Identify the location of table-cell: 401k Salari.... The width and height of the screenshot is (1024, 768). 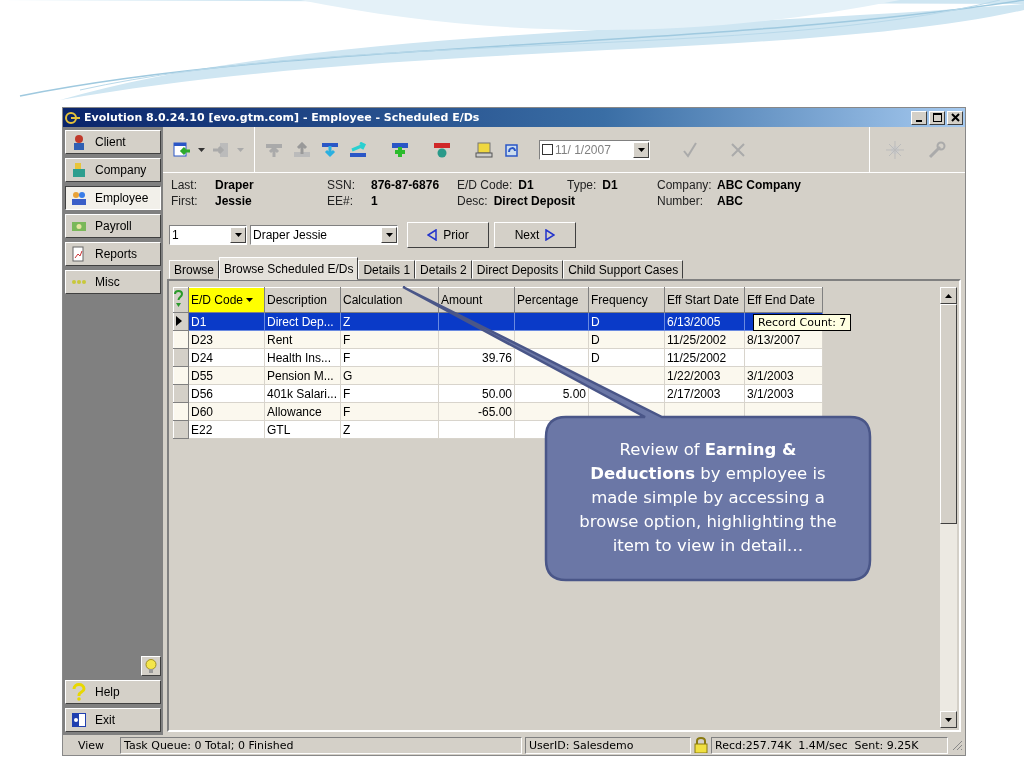
(302, 393).